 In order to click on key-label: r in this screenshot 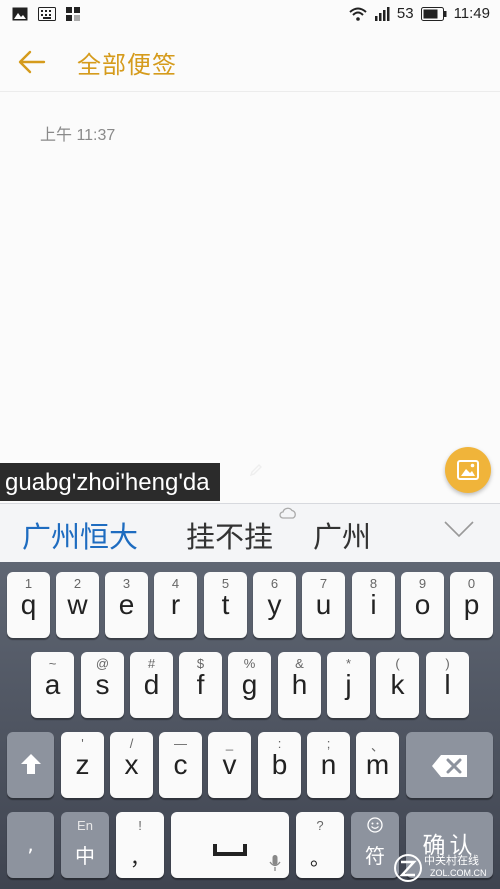, I will do `click(175, 604)`.